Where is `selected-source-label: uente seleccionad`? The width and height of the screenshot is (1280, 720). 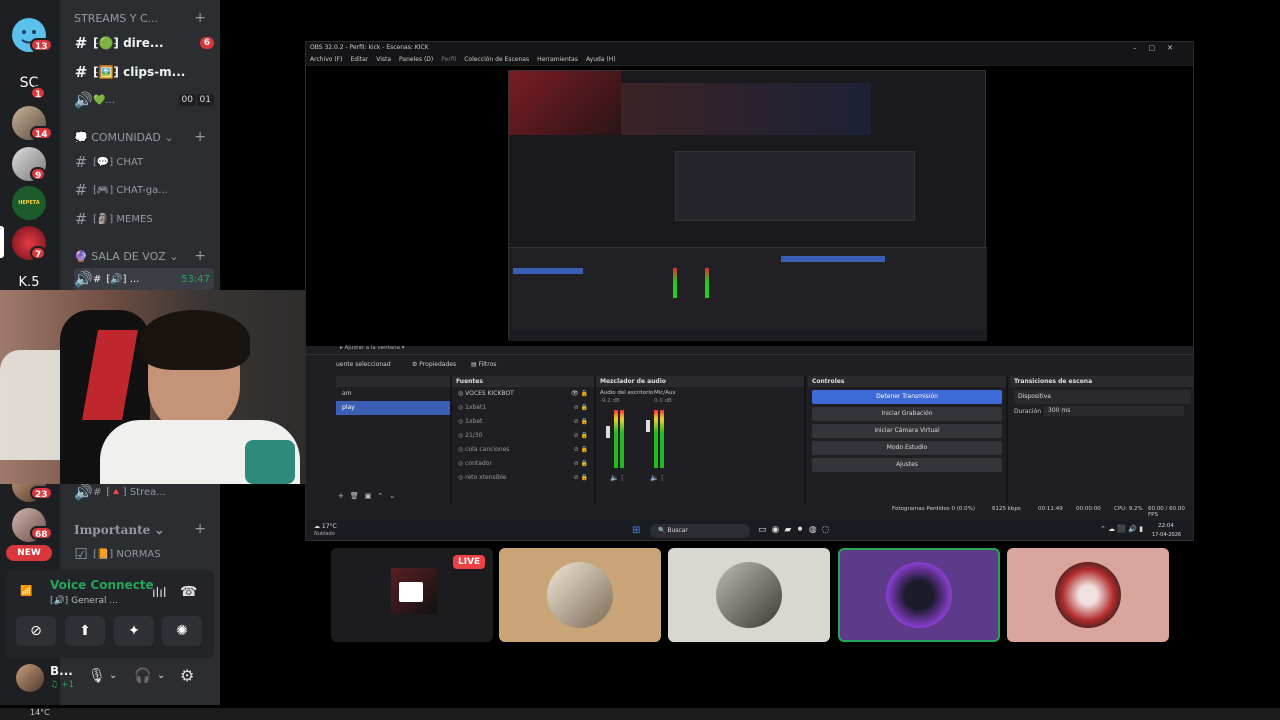 selected-source-label: uente seleccionad is located at coordinates (363, 364).